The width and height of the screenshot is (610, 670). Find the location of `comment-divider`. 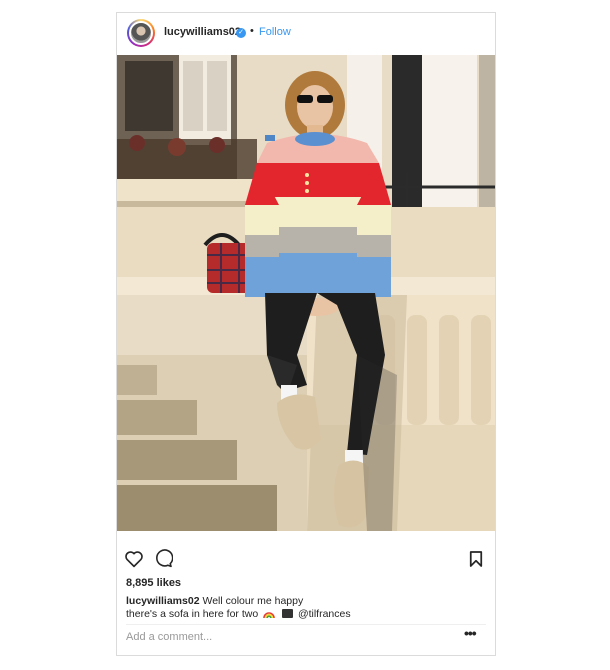

comment-divider is located at coordinates (306, 624).